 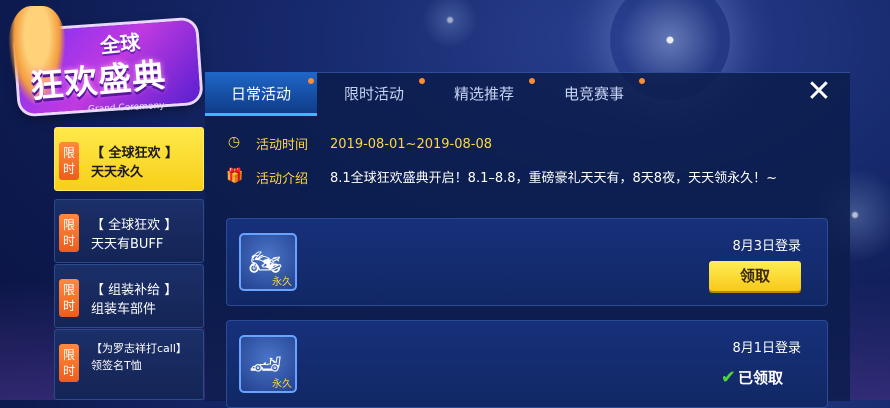 I want to click on sidebar-item-label: 【 组装补给 】 组装车部件, so click(x=134, y=300).